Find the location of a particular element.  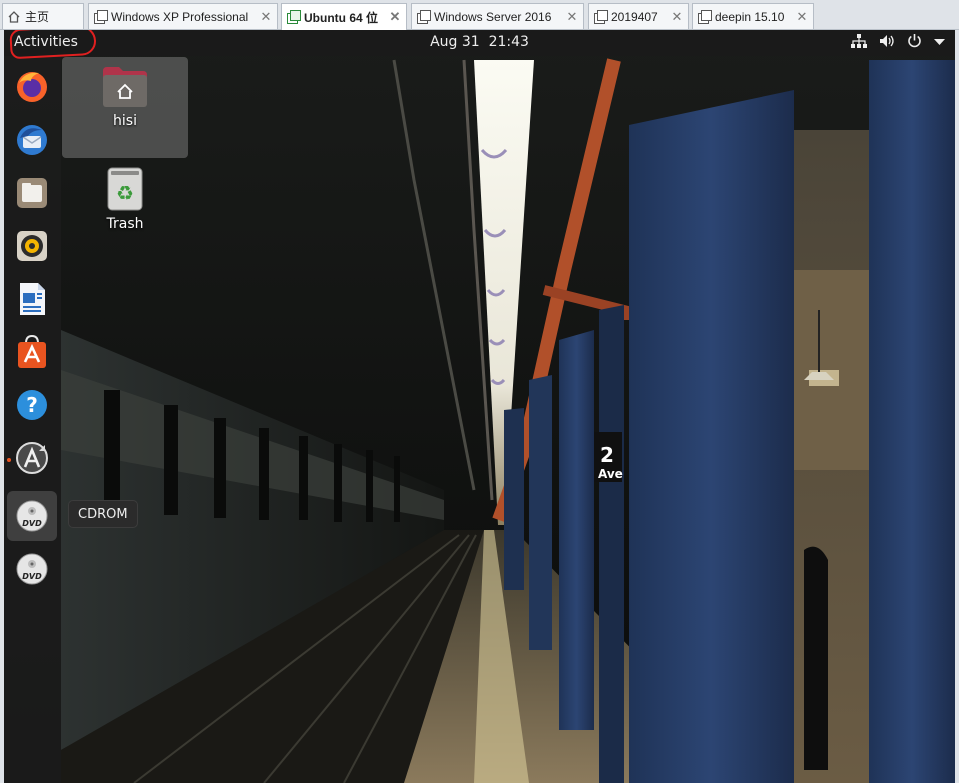

tab-label: Windows Server 2016 is located at coordinates (493, 16).